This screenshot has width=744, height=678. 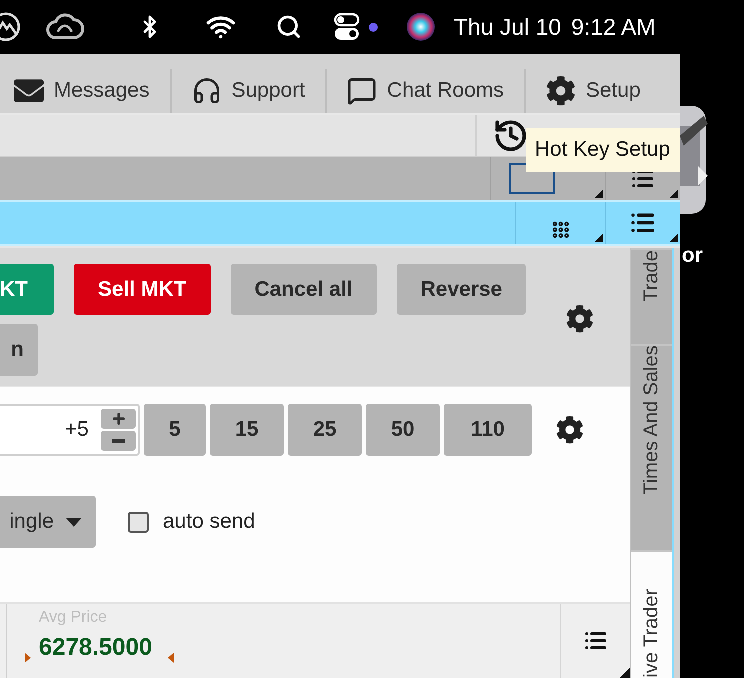 What do you see at coordinates (613, 27) in the screenshot?
I see `time-text: 9:12 AM` at bounding box center [613, 27].